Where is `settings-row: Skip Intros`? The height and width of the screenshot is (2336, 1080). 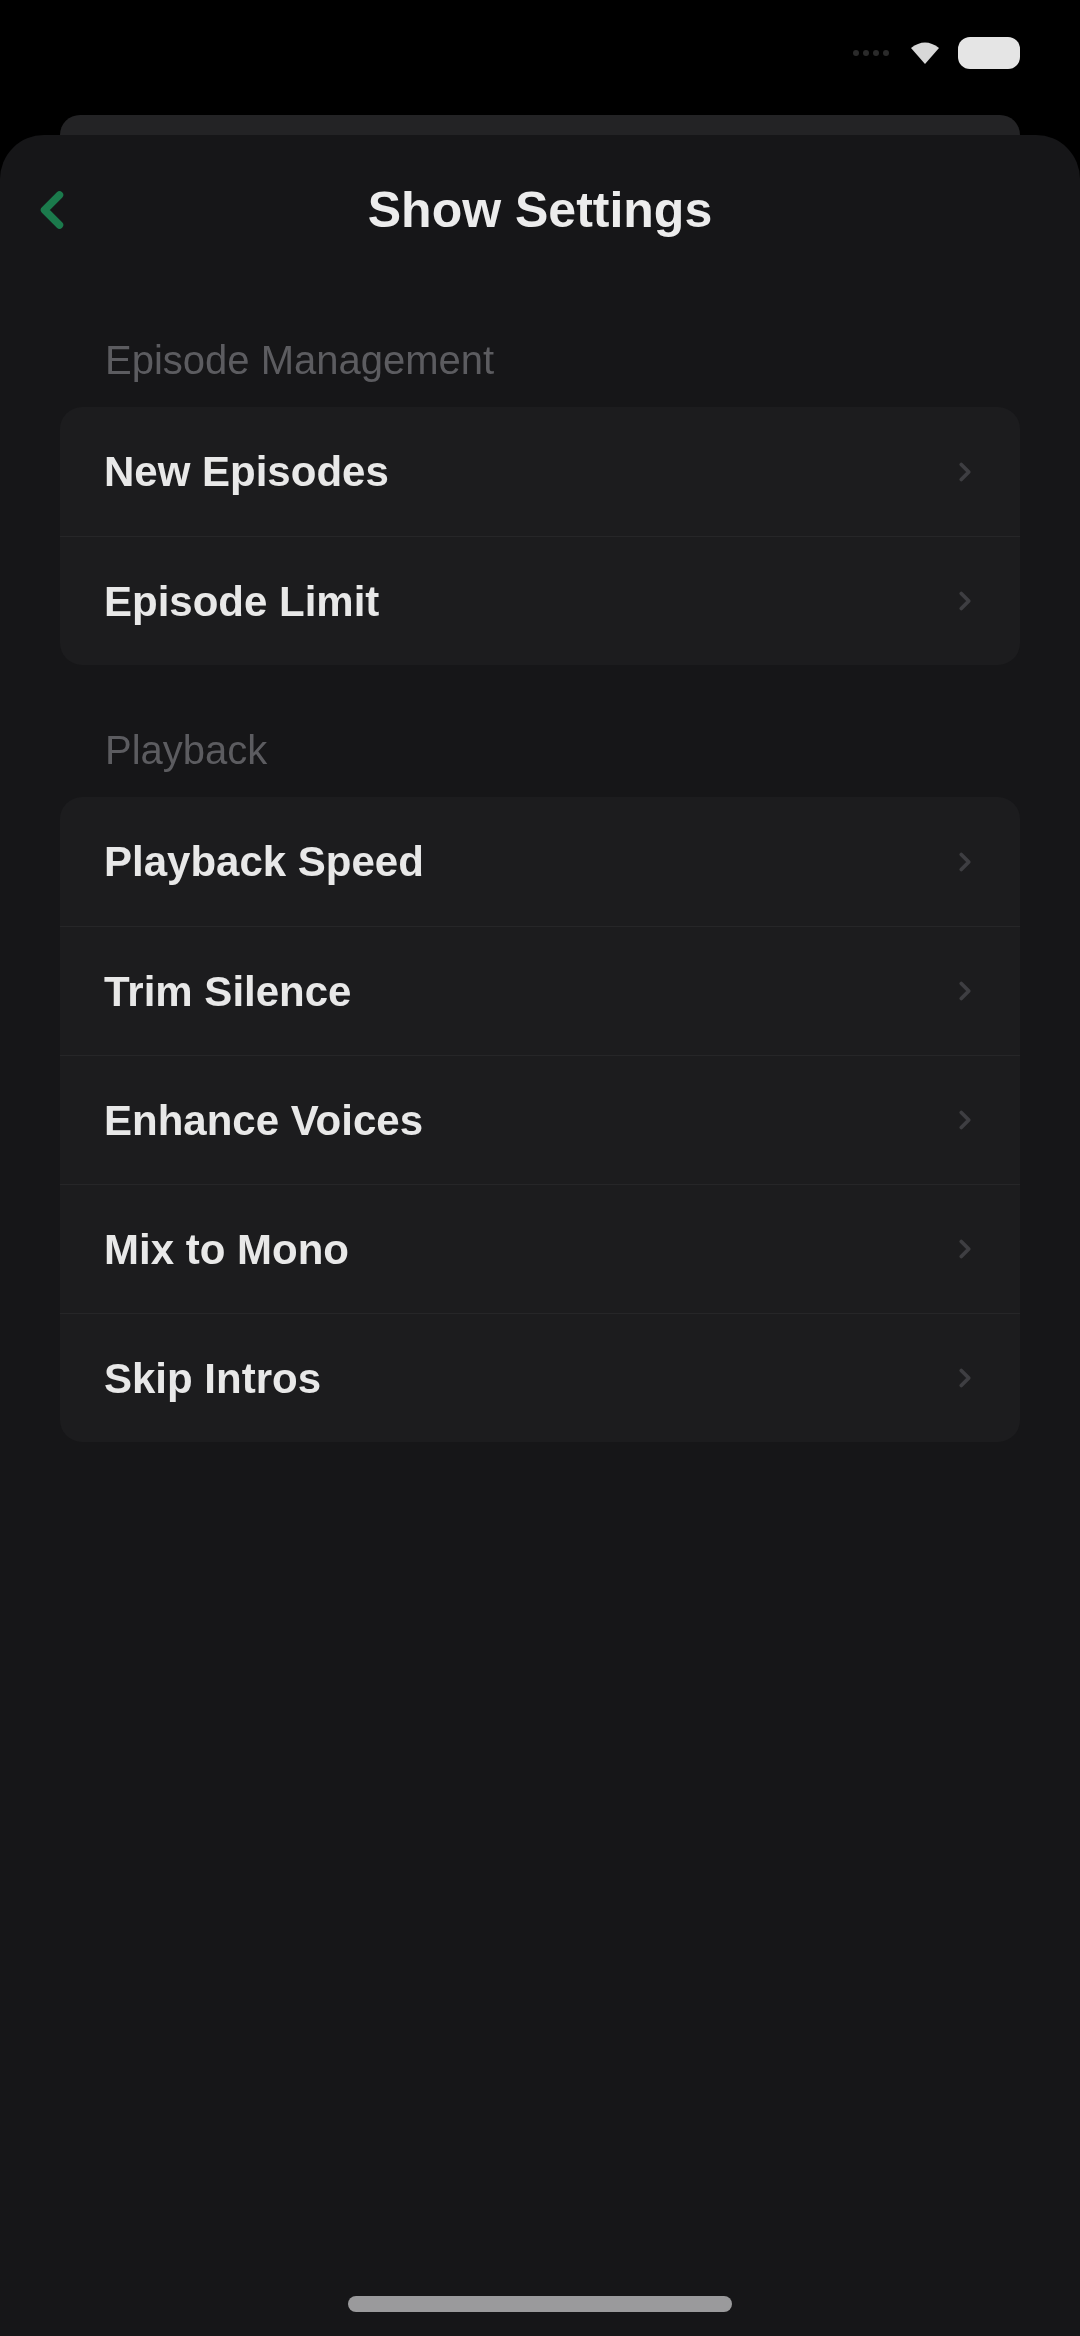 settings-row: Skip Intros is located at coordinates (540, 1377).